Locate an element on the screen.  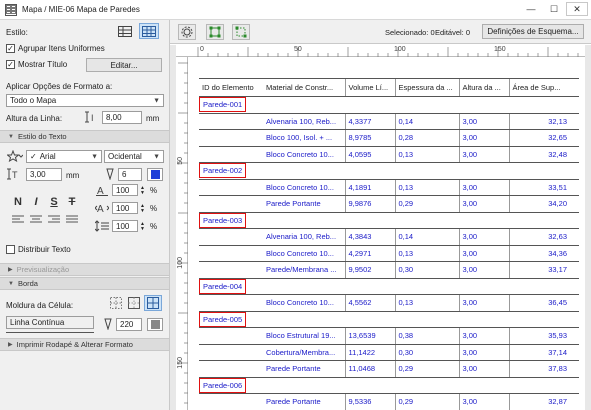
volume-cell: 9,5336 is located at coordinates (369, 401).